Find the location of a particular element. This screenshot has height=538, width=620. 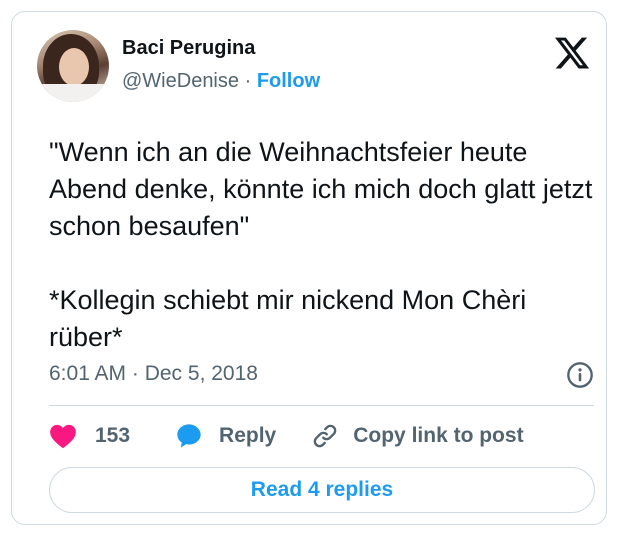

read-replies-button: Read 4 replies is located at coordinates (322, 490).